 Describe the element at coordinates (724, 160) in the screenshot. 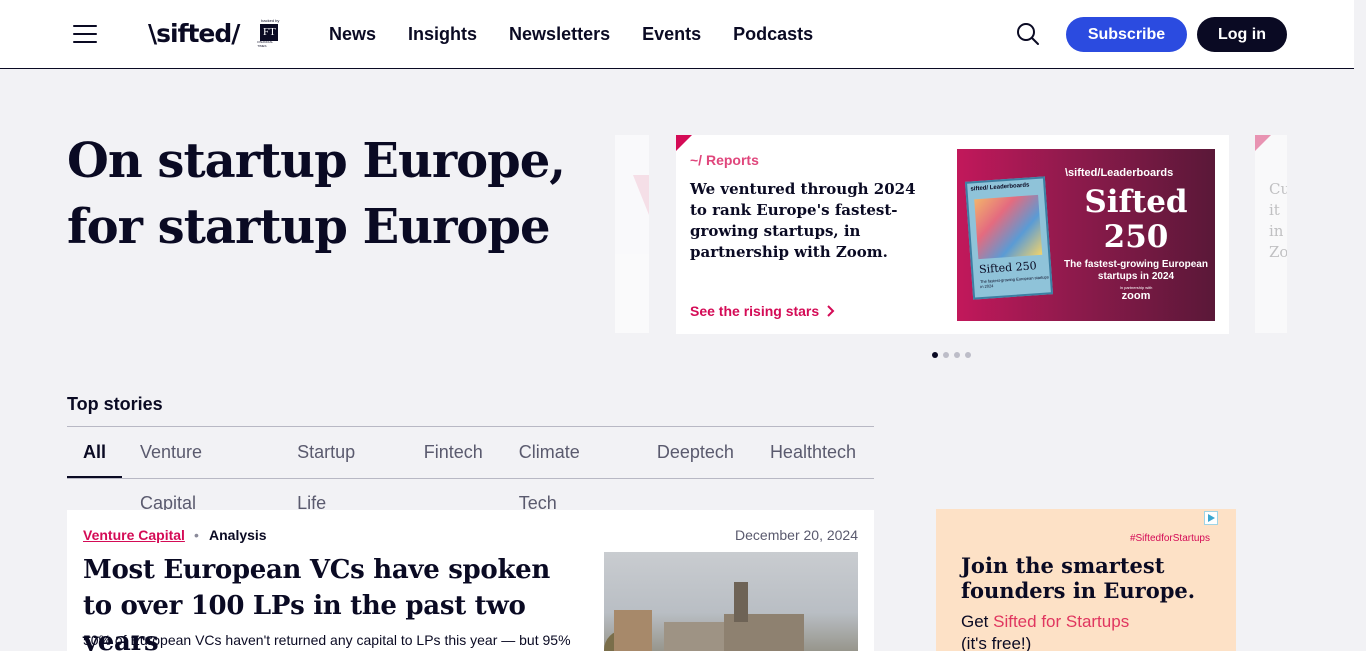

I see `card-tag: ~/ Reports` at that location.